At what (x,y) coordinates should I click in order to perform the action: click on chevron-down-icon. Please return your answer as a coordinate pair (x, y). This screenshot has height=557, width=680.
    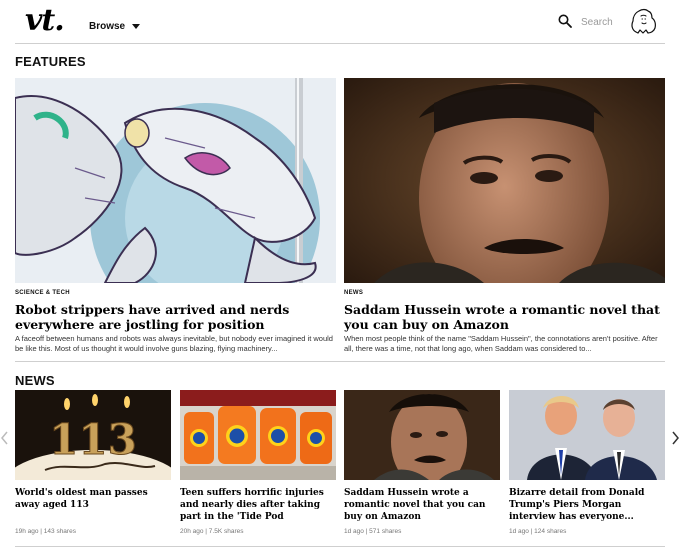
    Looking at the image, I should click on (136, 26).